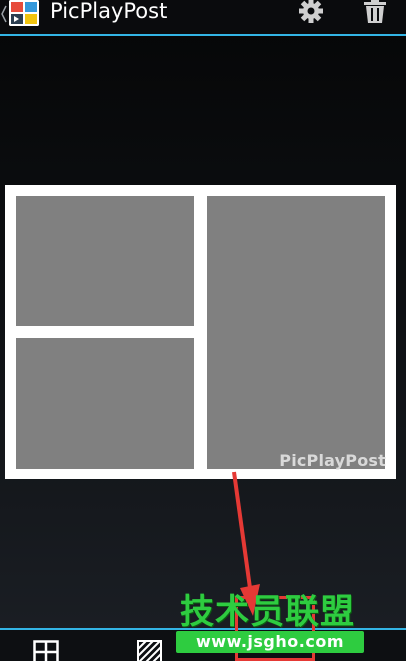 The image size is (406, 661). I want to click on site-title: 技术员联盟, so click(267, 612).